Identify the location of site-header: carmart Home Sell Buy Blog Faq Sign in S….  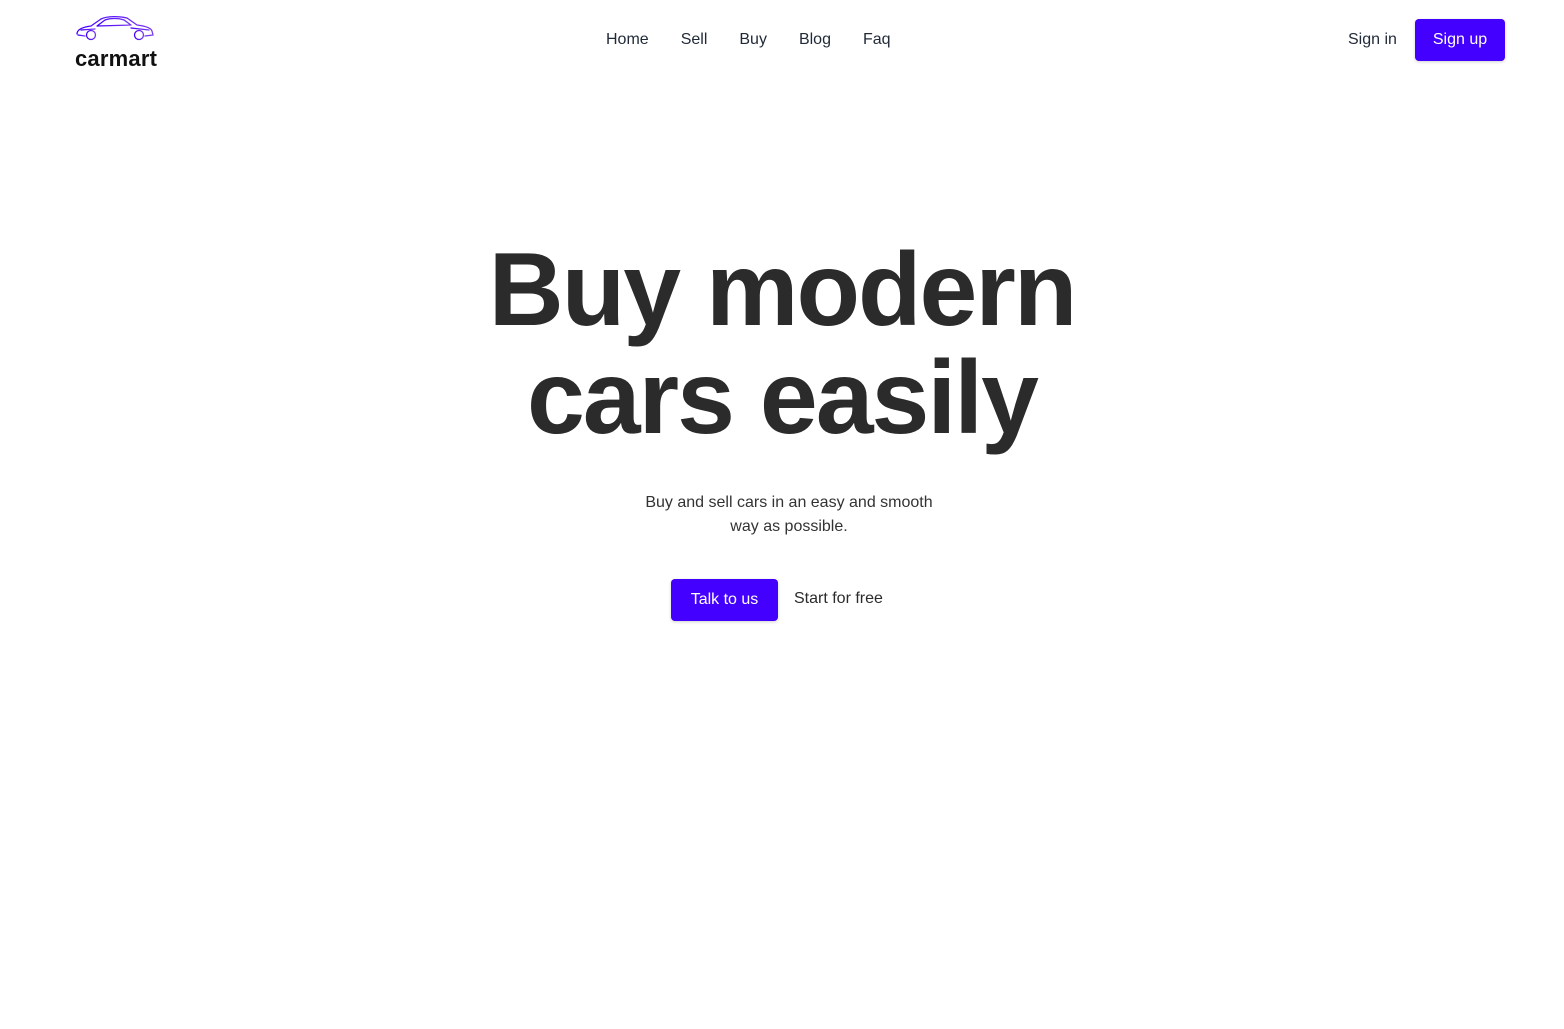
(782, 42).